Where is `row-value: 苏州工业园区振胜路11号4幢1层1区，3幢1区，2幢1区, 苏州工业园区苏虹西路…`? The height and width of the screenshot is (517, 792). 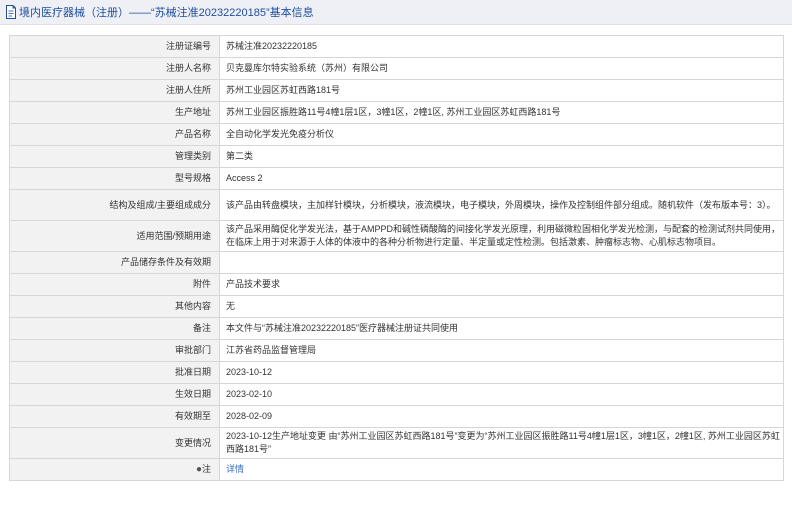
row-value: 苏州工业园区振胜路11号4幢1层1区，3幢1区，2幢1区, 苏州工业园区苏虹西路… is located at coordinates (501, 112).